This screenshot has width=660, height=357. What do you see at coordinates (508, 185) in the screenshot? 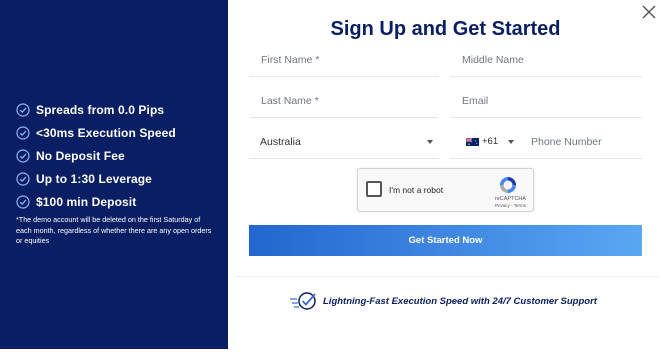
I see `recaptcha-logo-icon` at bounding box center [508, 185].